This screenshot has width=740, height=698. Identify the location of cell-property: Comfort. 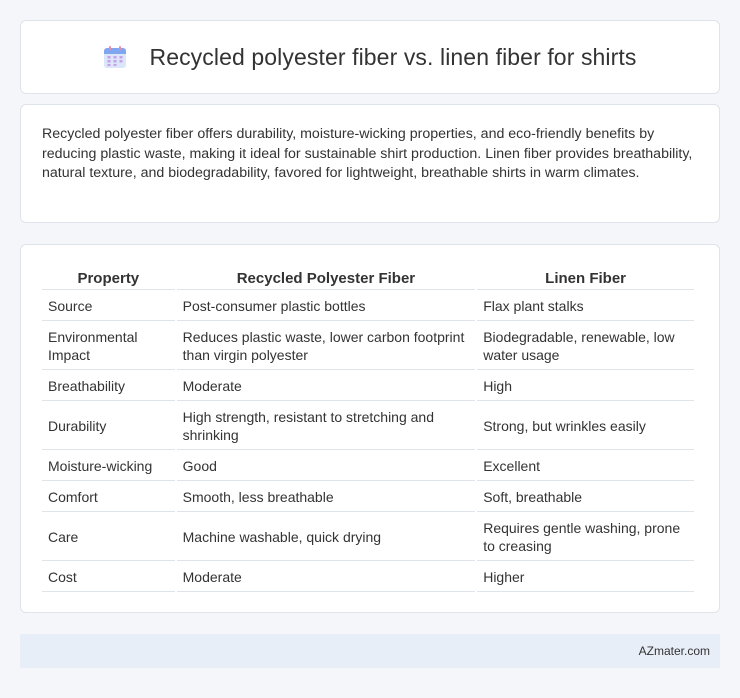
(108, 496).